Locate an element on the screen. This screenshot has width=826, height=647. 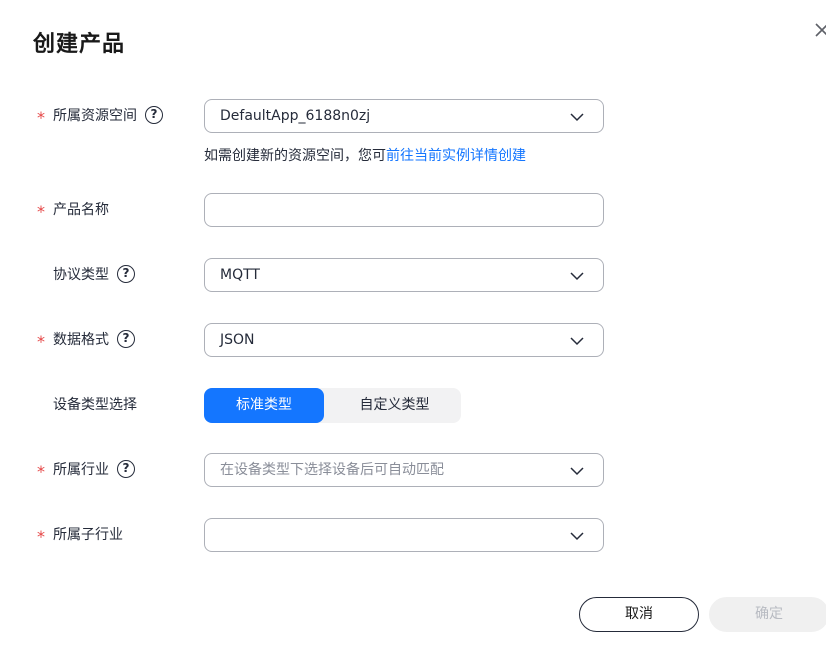
resource-space-row: * 所属资源空间? DefaultApp_6188n0zj is located at coordinates (413, 116).